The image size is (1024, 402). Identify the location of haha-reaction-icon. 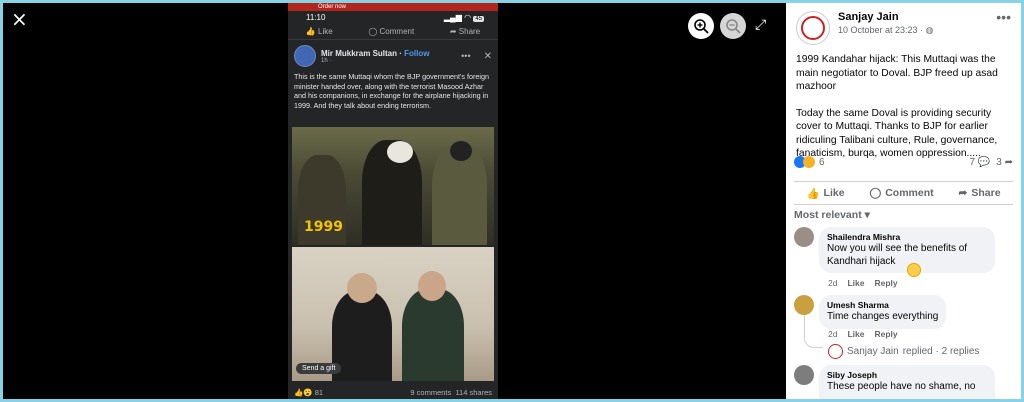
(809, 162).